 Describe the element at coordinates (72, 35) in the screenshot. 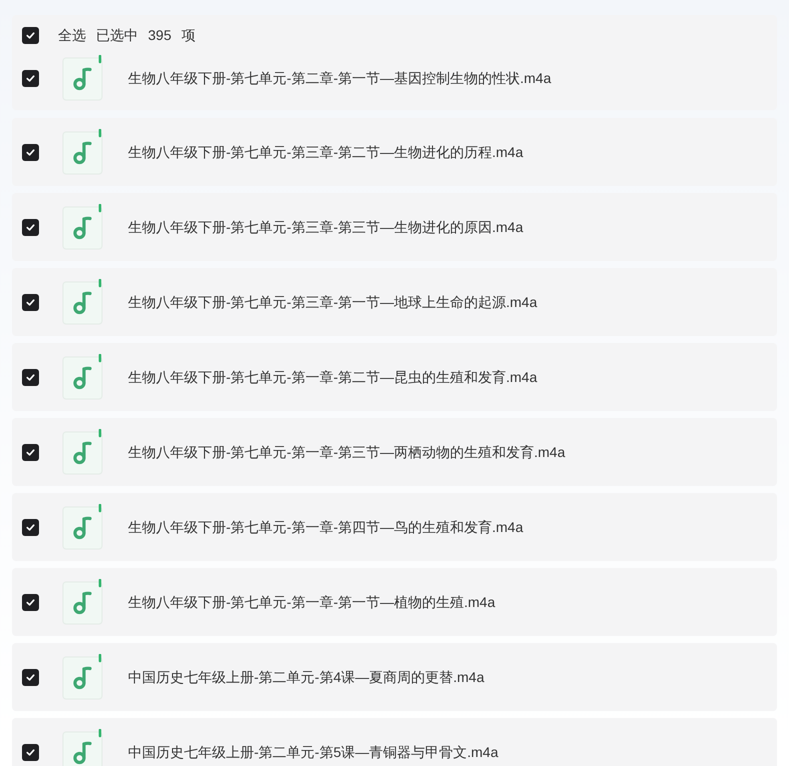

I see `select-all-label: 全选` at that location.